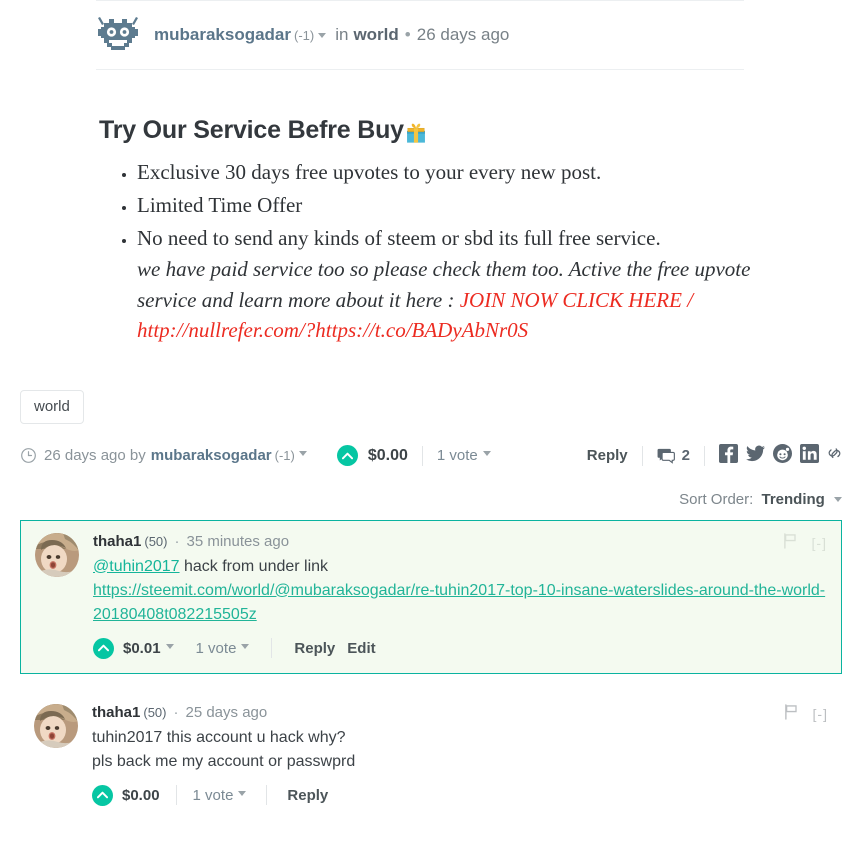  I want to click on footer-timestamp: 26 days ago by, so click(95, 456).